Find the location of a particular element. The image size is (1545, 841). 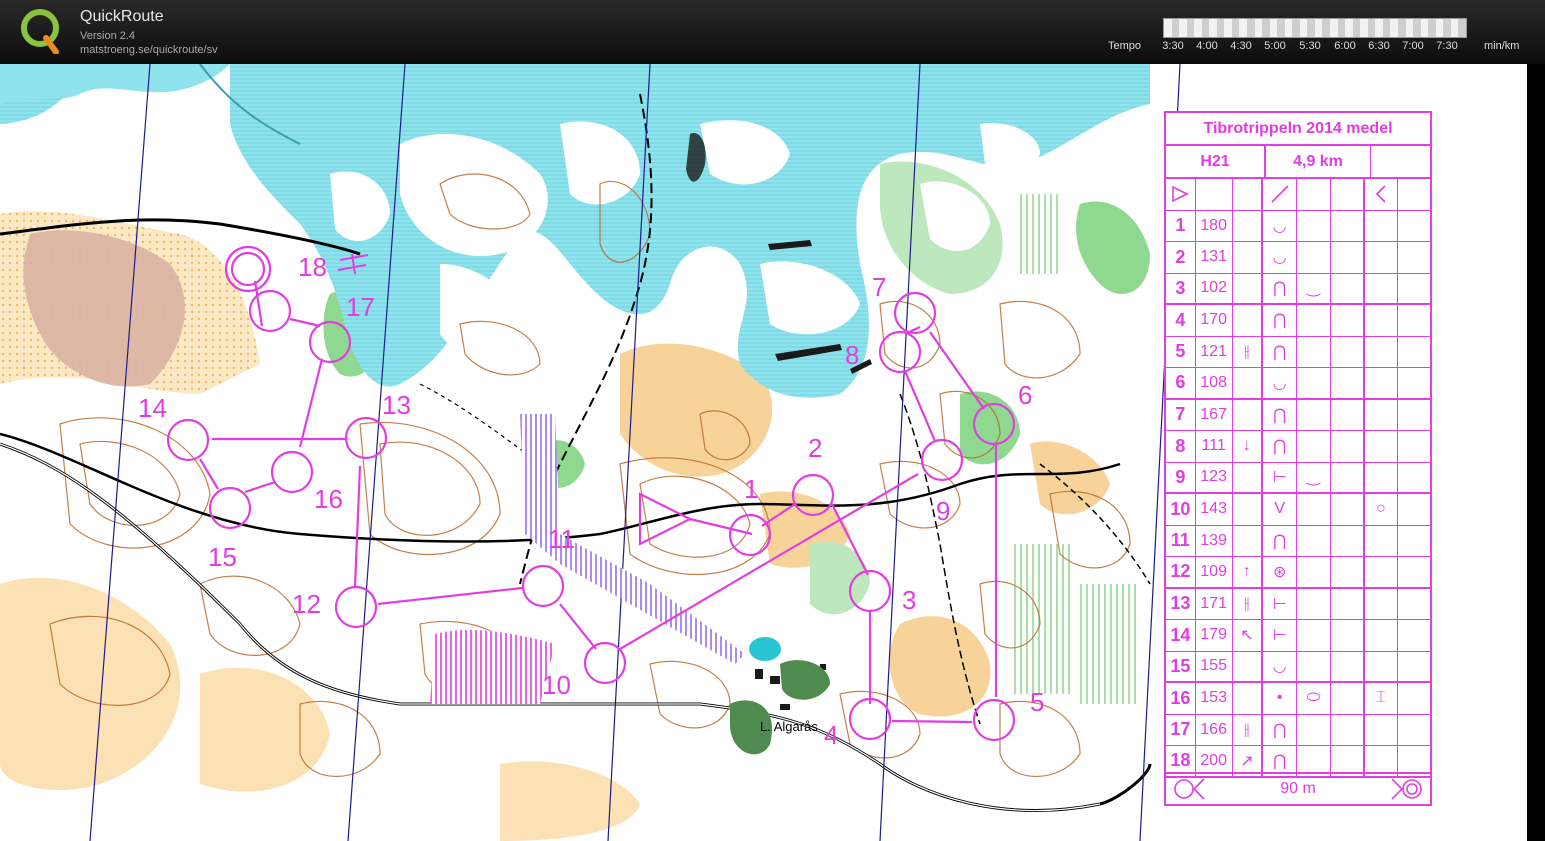

control-row: 10 143 V ○ is located at coordinates (1298, 510).